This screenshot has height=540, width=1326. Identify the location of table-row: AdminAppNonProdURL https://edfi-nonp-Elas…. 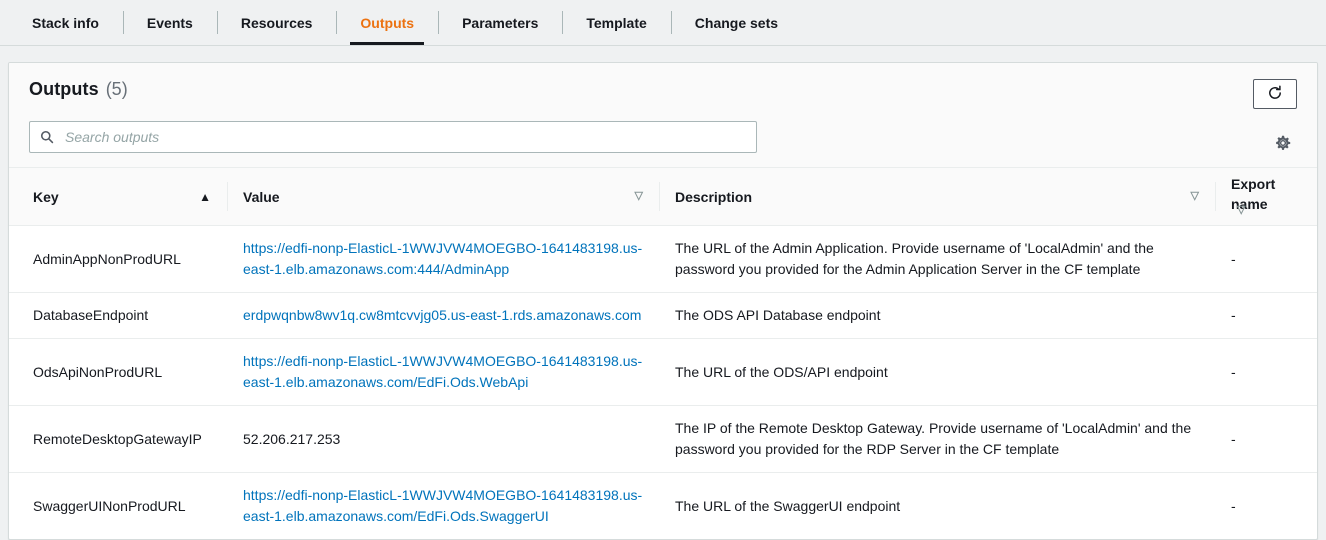
(663, 259).